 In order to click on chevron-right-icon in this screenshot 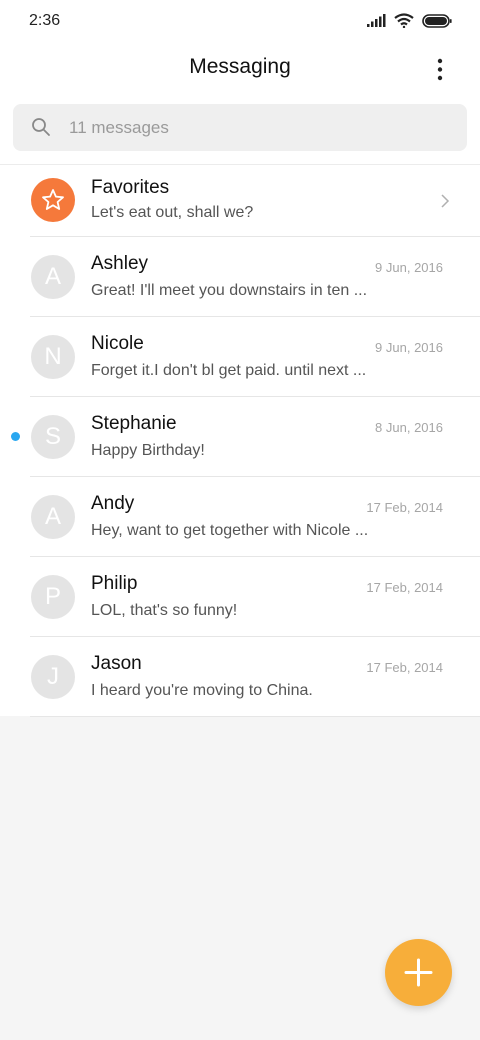, I will do `click(445, 201)`.